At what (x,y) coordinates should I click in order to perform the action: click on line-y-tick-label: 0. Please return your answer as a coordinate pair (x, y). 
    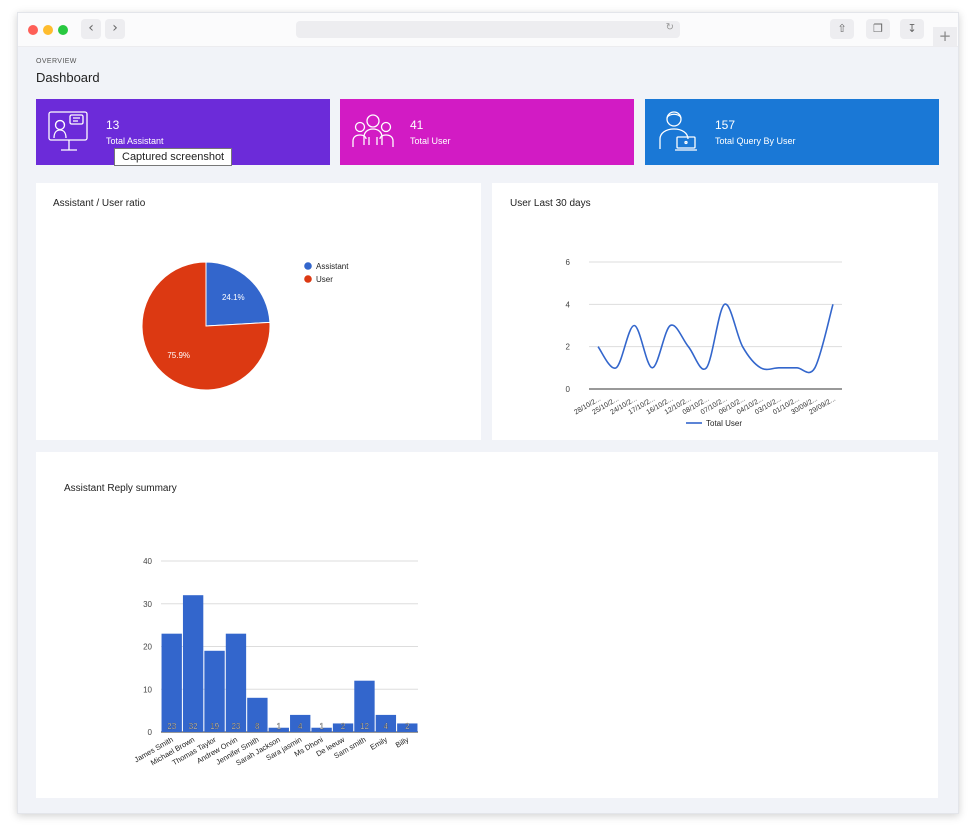
    Looking at the image, I should click on (568, 389).